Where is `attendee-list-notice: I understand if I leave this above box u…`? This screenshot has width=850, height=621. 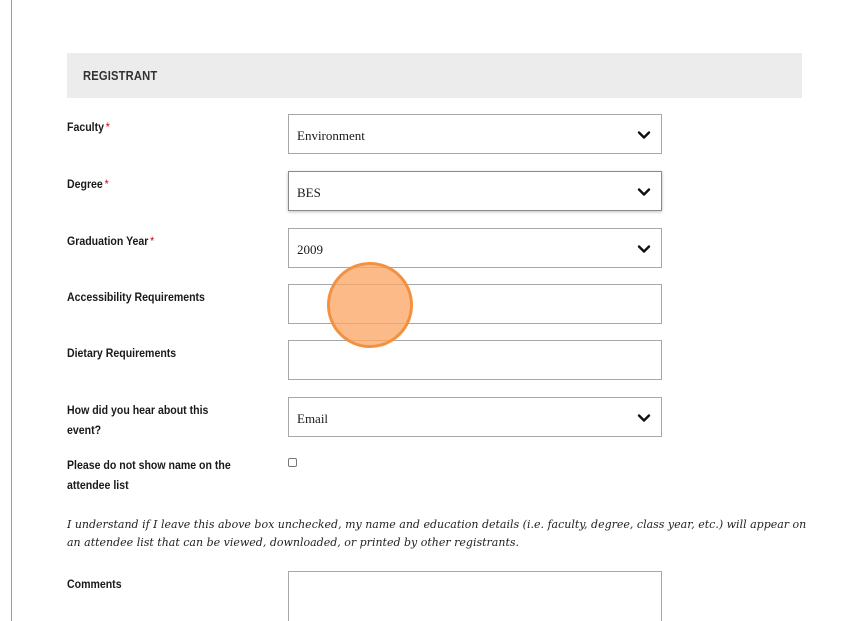 attendee-list-notice: I understand if I leave this above box u… is located at coordinates (437, 533).